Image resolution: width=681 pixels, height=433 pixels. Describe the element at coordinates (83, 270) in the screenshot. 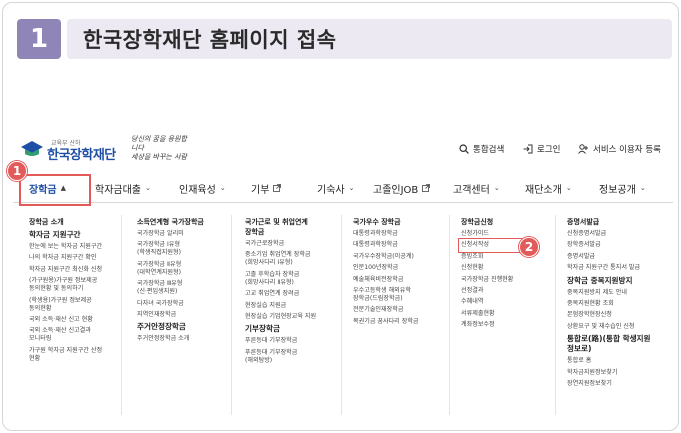

I see `menu-item: 학자금 지원구간 최신화 신청` at that location.